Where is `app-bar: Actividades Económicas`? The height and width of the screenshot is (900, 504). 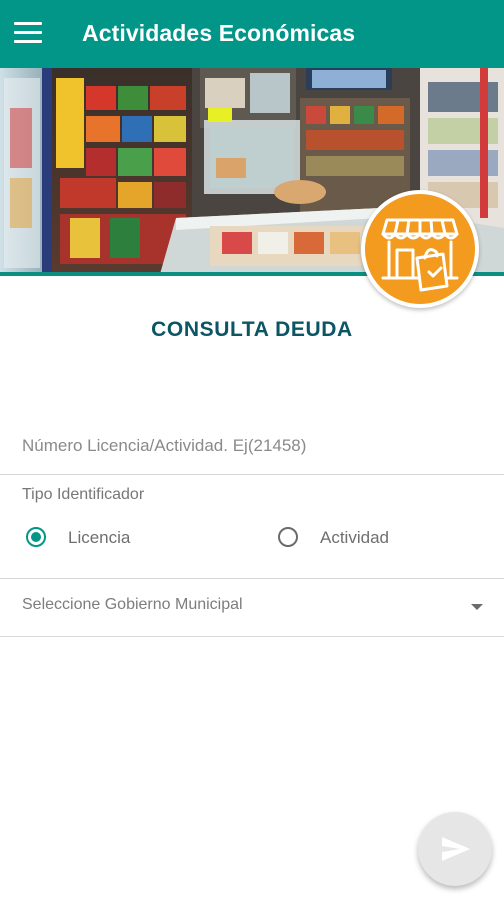
app-bar: Actividades Económicas is located at coordinates (252, 34).